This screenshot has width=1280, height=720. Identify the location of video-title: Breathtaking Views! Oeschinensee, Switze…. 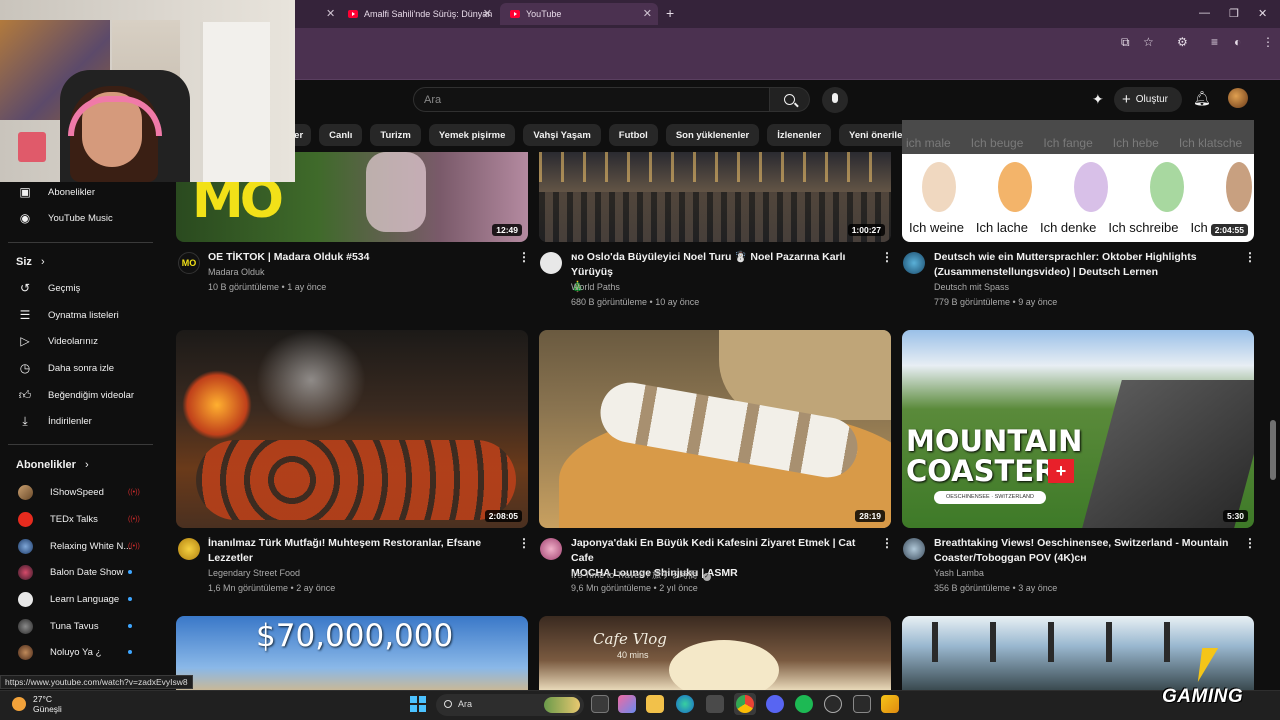
(1087, 551).